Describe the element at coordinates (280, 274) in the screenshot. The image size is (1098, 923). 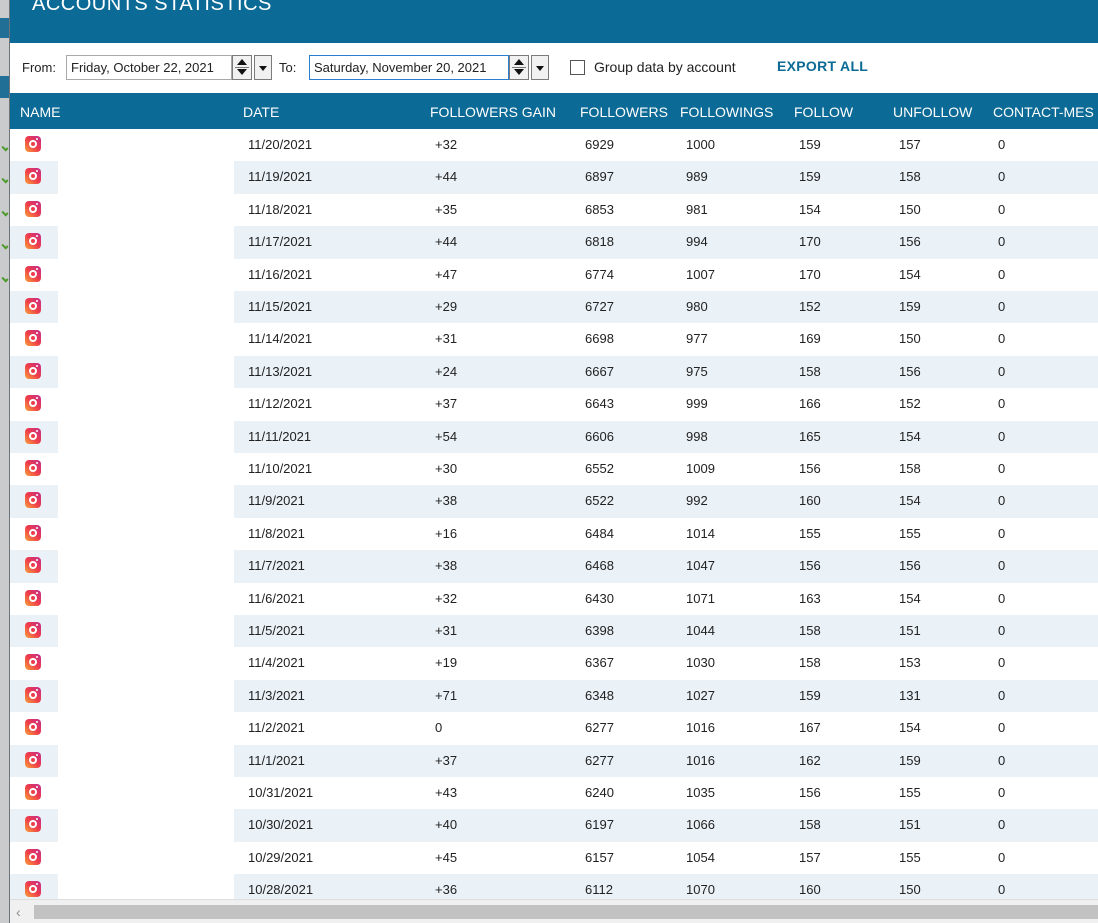
I see `cell-date: 11/16/2021` at that location.